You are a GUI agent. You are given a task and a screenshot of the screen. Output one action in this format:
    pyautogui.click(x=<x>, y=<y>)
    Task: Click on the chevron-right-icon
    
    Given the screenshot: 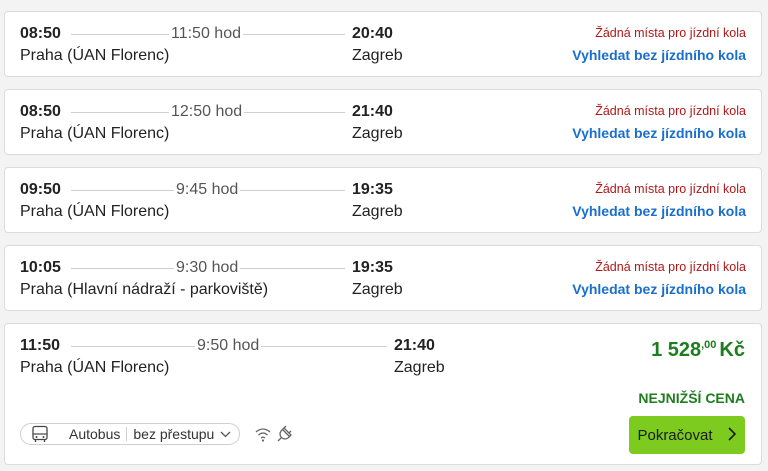 What is the action you would take?
    pyautogui.click(x=732, y=435)
    